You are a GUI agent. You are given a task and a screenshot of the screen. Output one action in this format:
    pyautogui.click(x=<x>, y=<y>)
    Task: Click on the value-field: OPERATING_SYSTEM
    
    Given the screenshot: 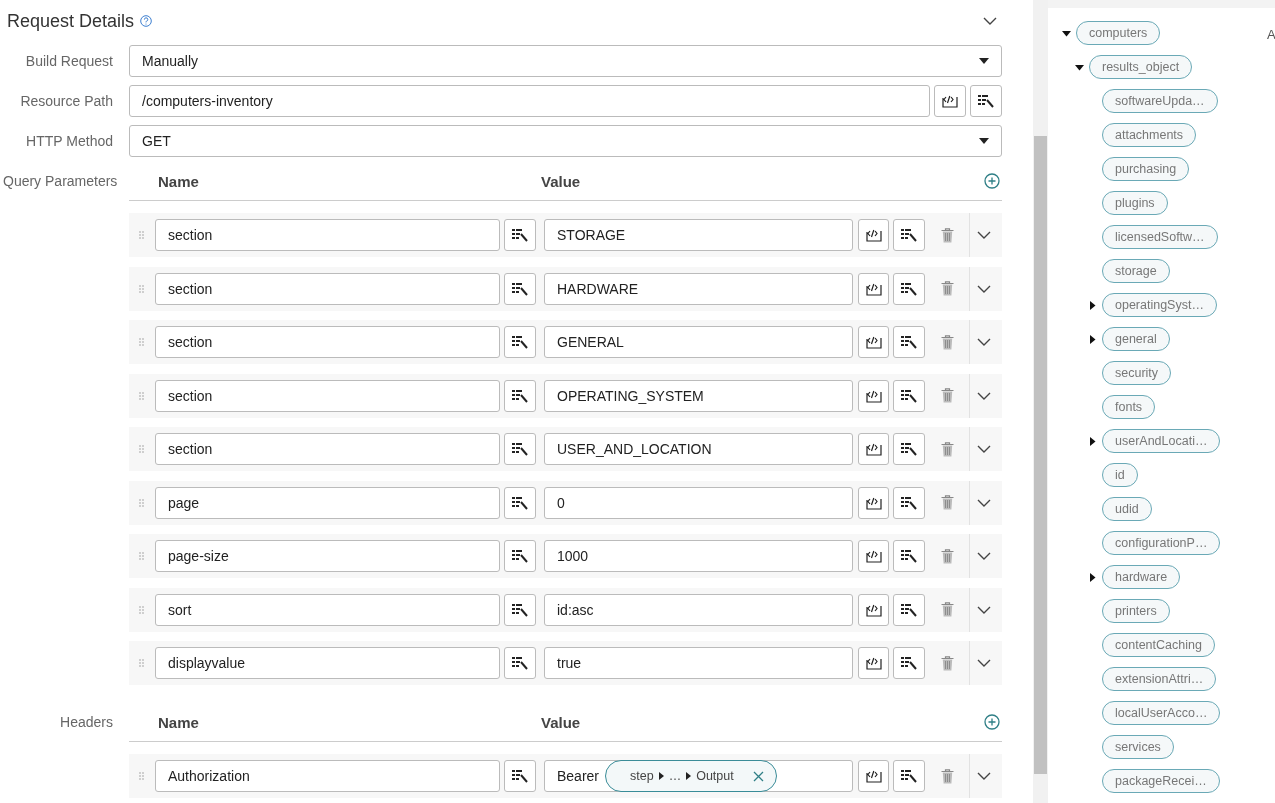 What is the action you would take?
    pyautogui.click(x=698, y=395)
    